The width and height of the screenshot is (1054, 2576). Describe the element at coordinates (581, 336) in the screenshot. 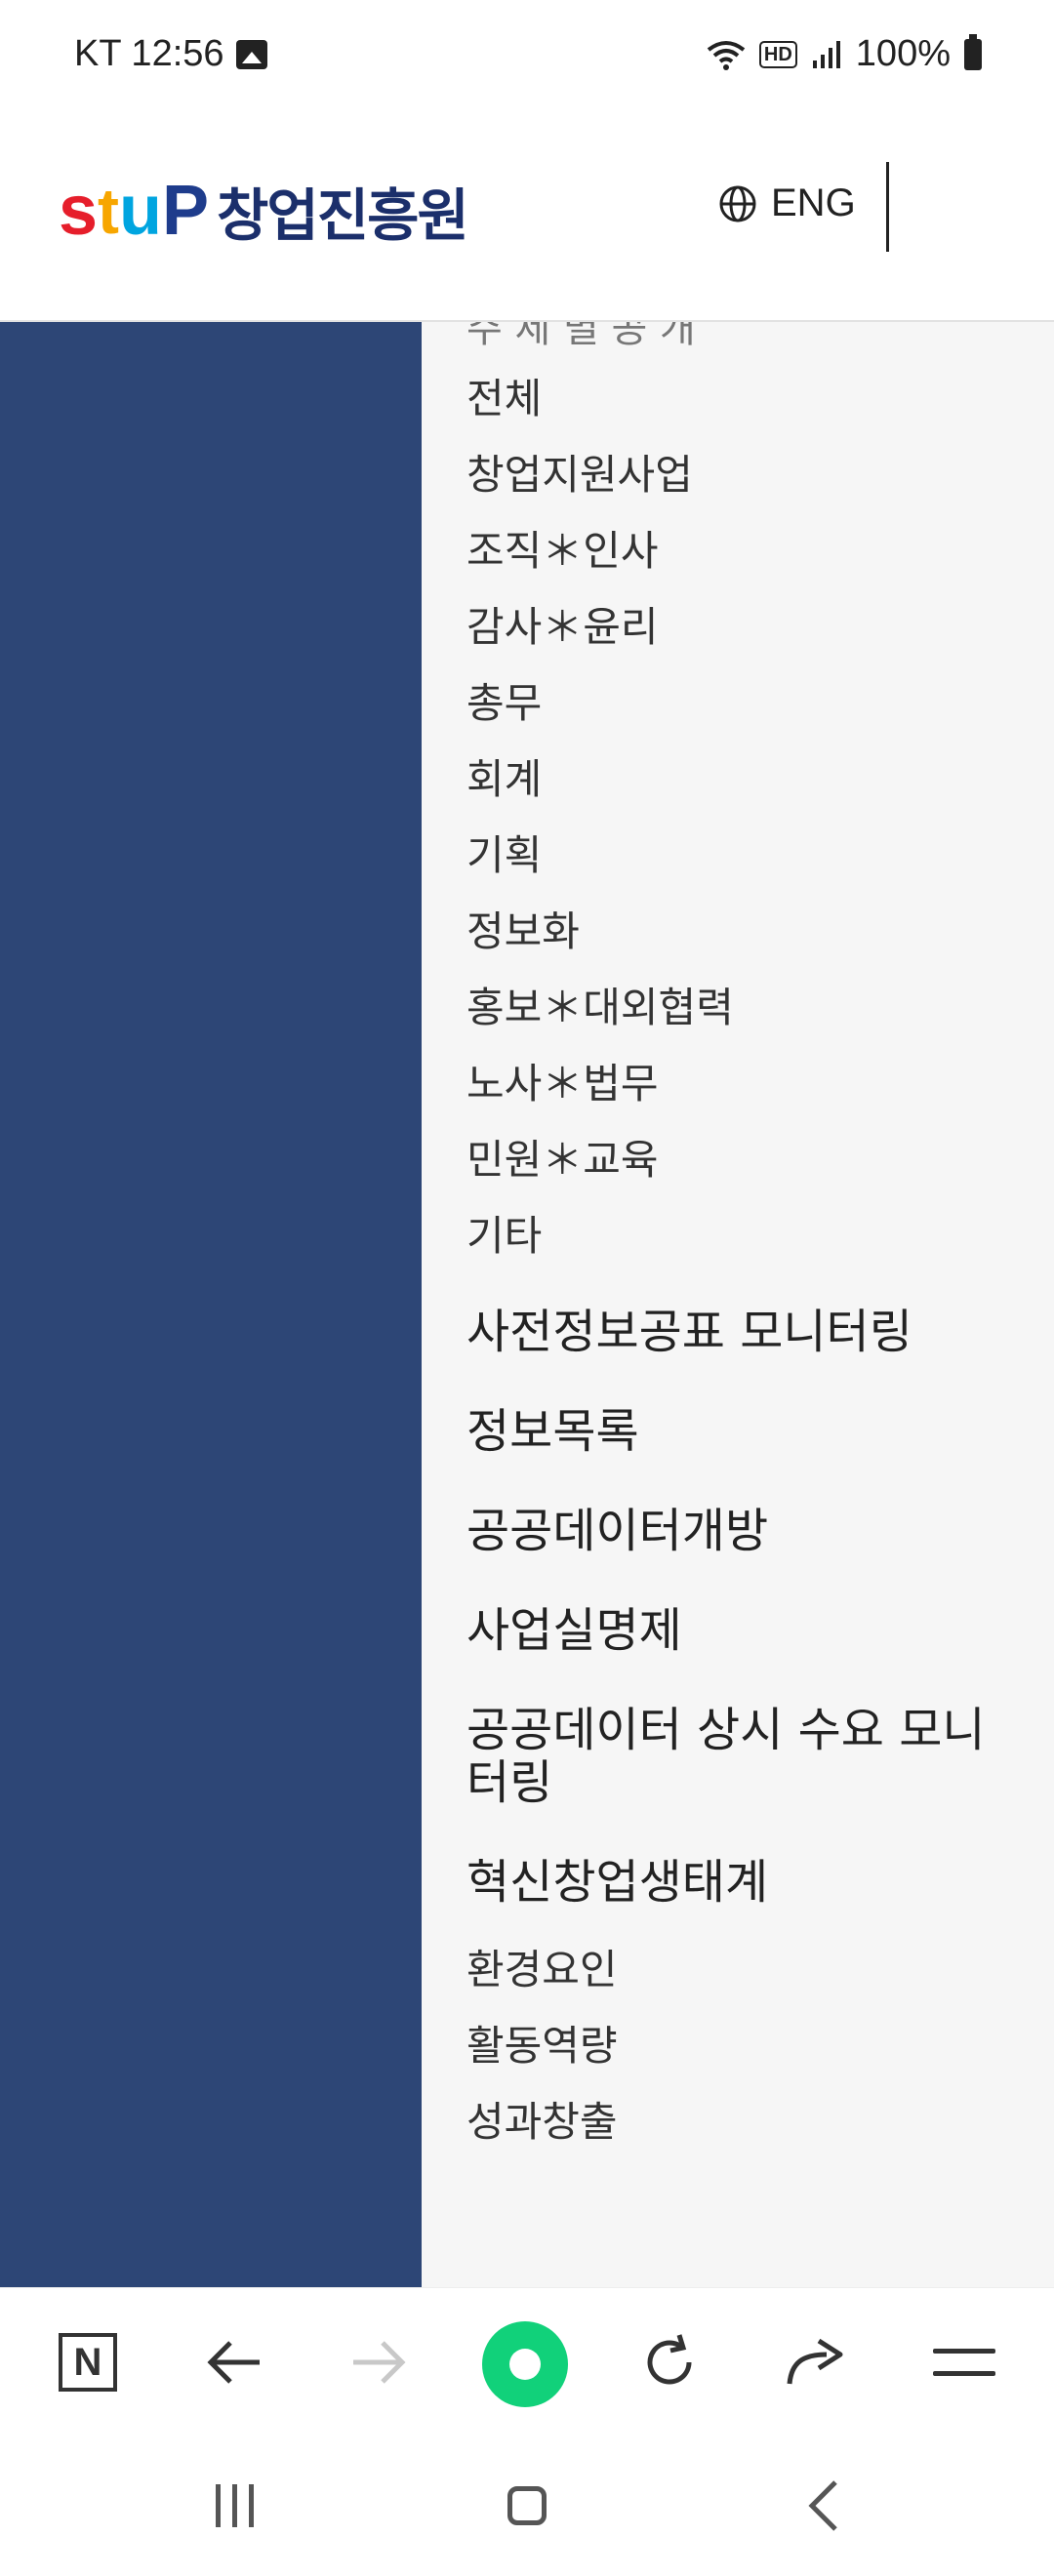

I see `cut-off-title: 주 제 별 공 개` at that location.